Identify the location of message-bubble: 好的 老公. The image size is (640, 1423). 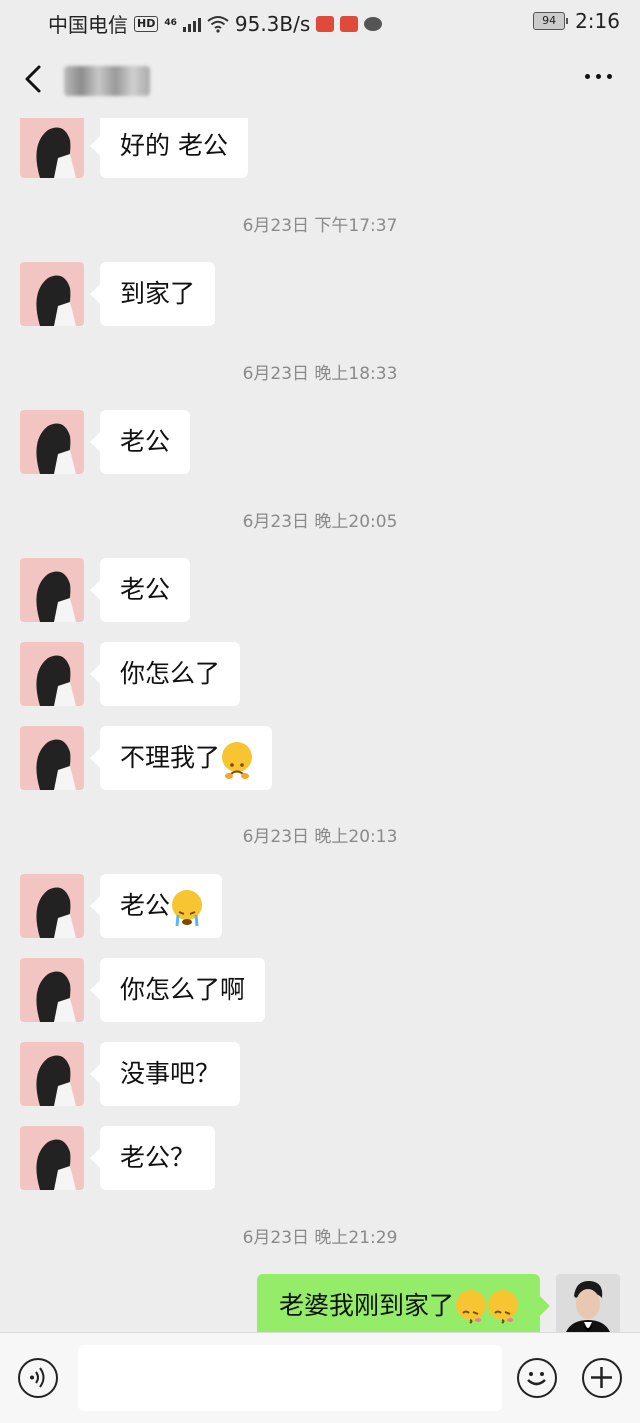
(174, 148).